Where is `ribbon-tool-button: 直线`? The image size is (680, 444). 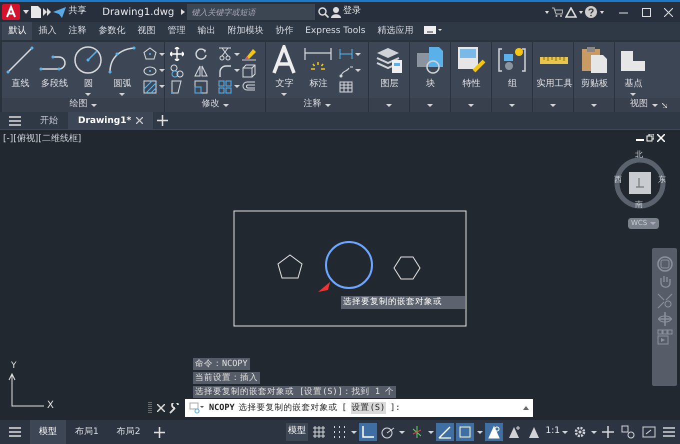 ribbon-tool-button: 直线 is located at coordinates (20, 71).